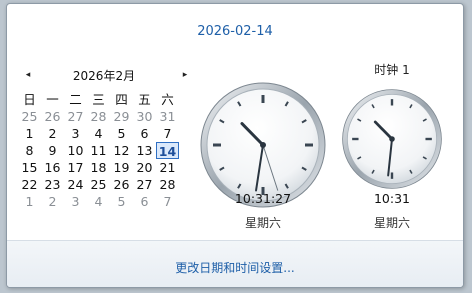 Image resolution: width=472 pixels, height=293 pixels. What do you see at coordinates (121, 150) in the screenshot?
I see `calendar-day: 12` at bounding box center [121, 150].